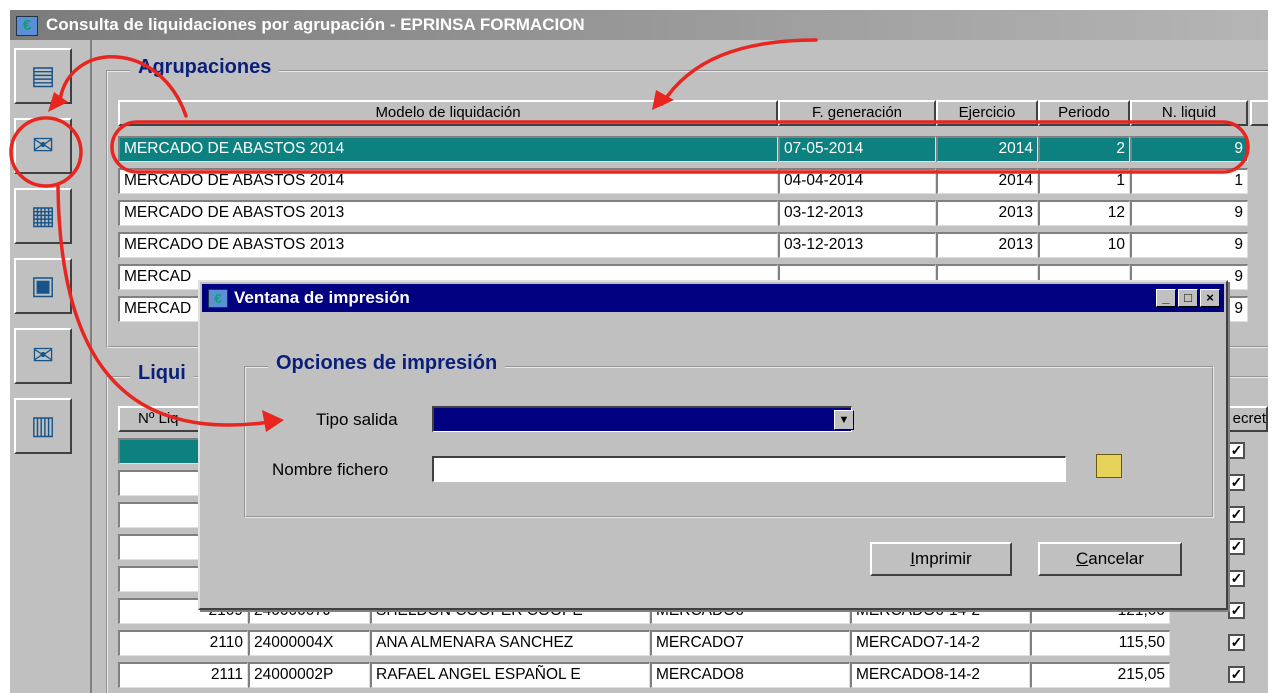 This screenshot has height=693, width=1276. Describe the element at coordinates (750, 643) in the screenshot. I see `liq-cell-obj: MERCADO7` at that location.